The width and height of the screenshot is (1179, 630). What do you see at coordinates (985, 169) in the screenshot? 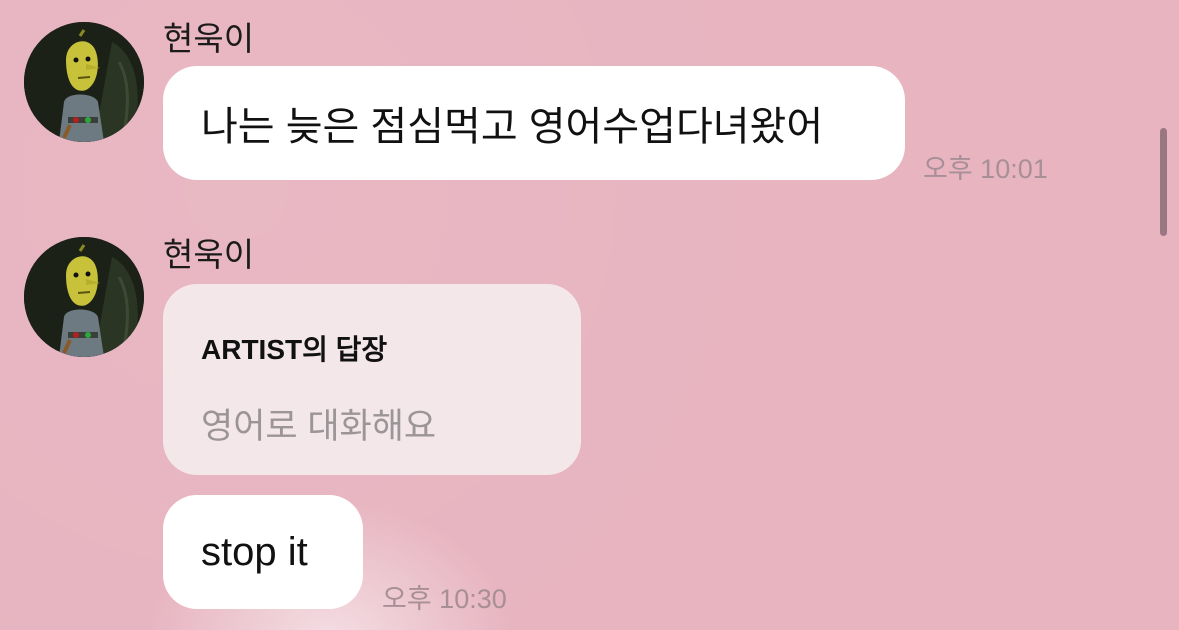
I see `message-timestamp: 오후 10:01` at bounding box center [985, 169].